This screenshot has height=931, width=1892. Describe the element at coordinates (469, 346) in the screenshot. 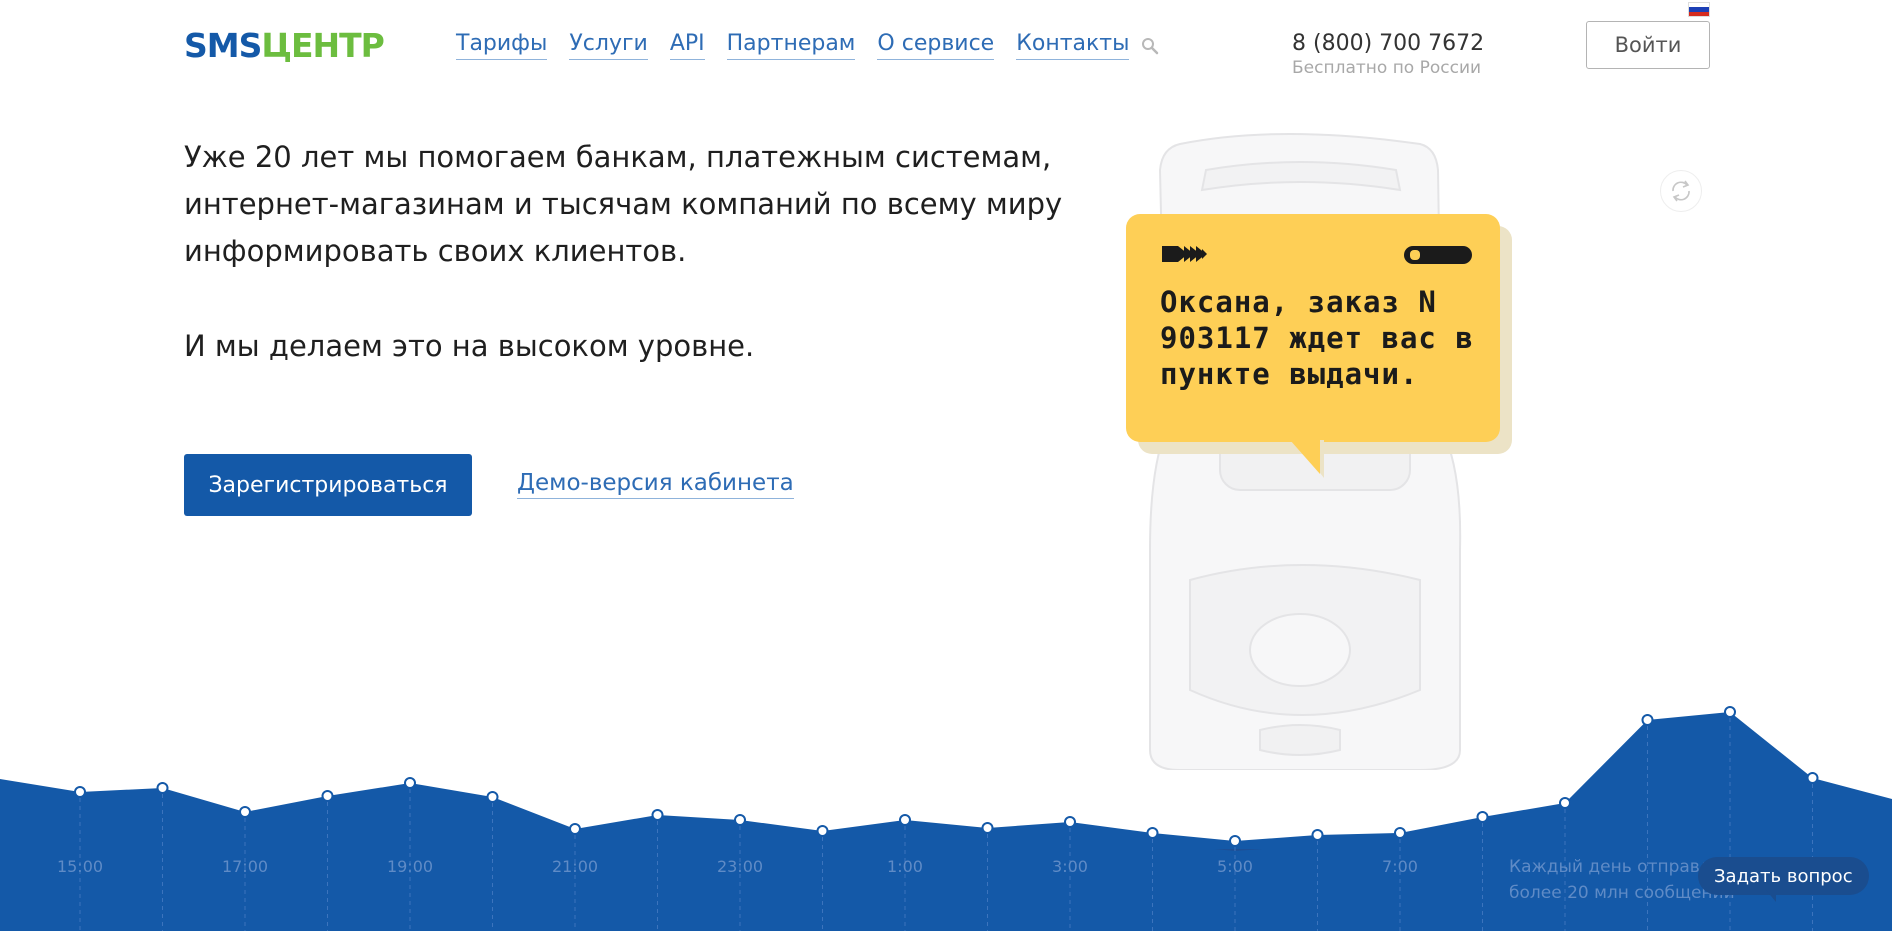

I see `hero-paragraph-2: И мы делаем это на высоком уровне.` at that location.